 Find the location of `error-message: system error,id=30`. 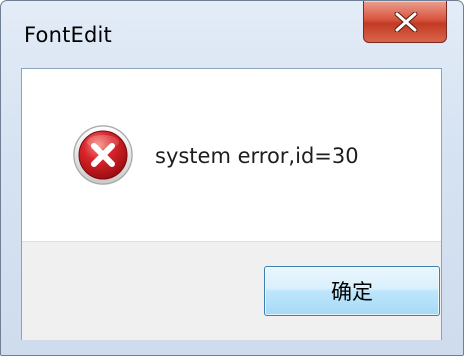

error-message: system error,id=30 is located at coordinates (257, 156).